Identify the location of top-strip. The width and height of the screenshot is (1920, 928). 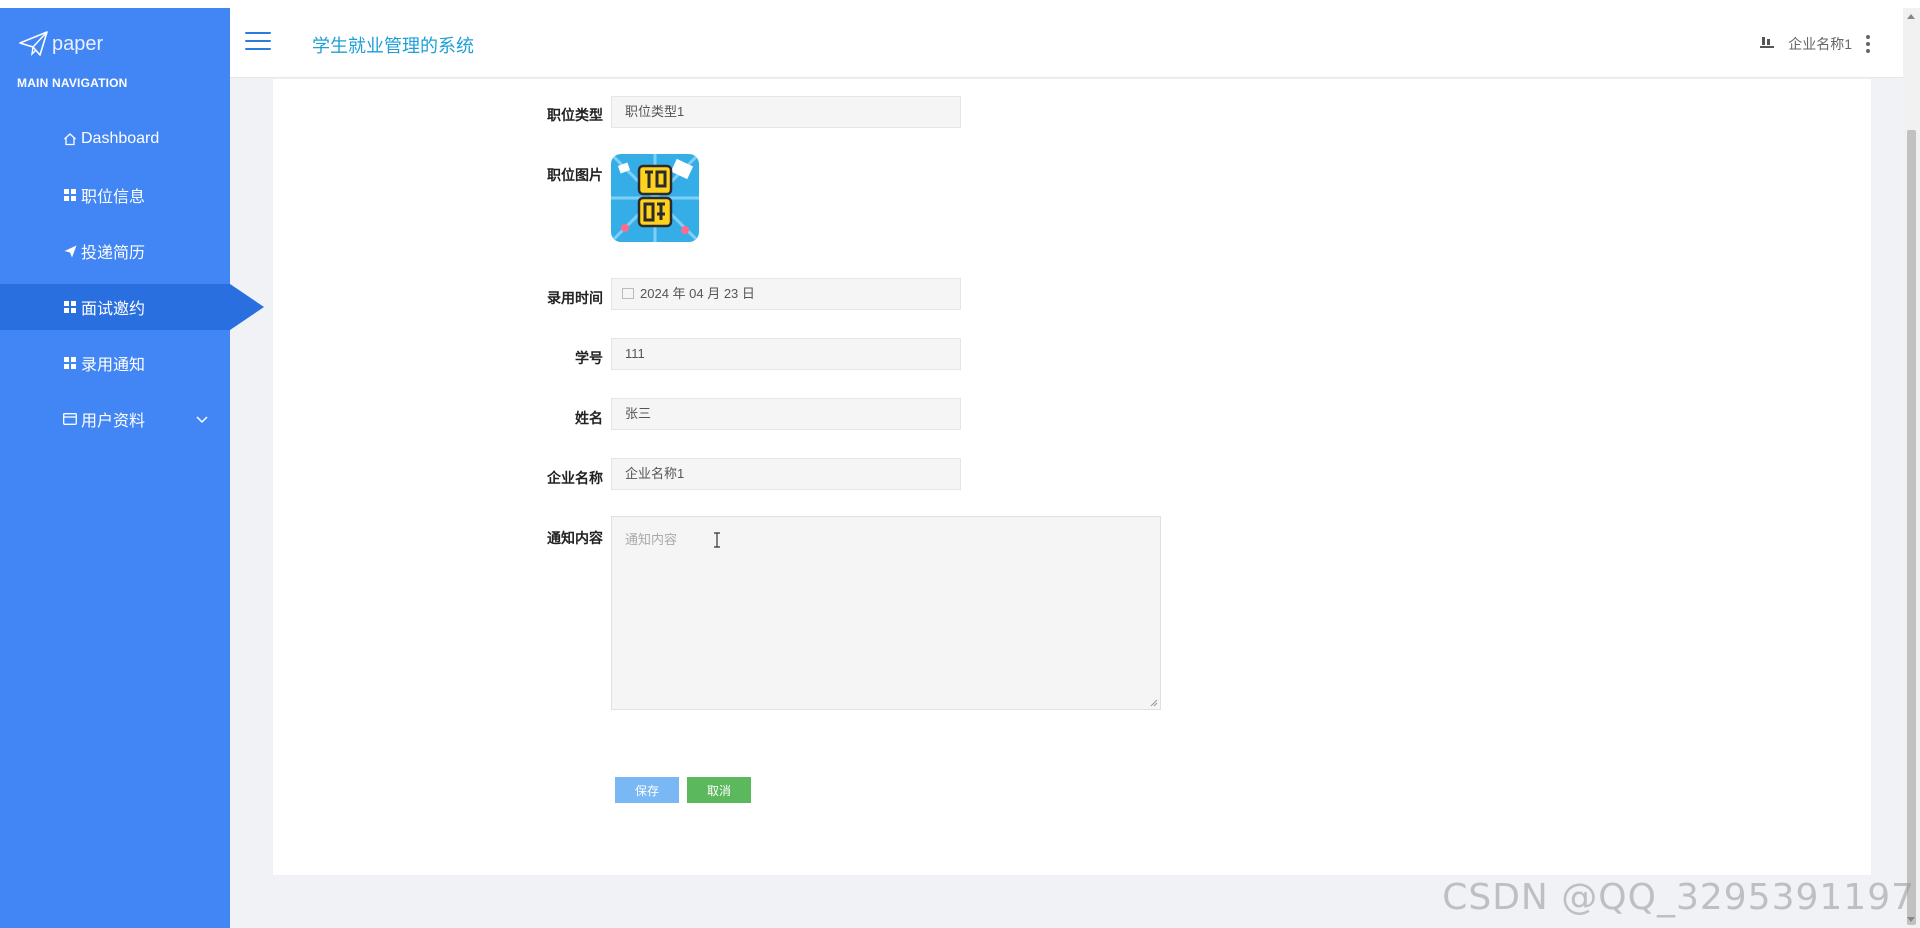
(960, 4).